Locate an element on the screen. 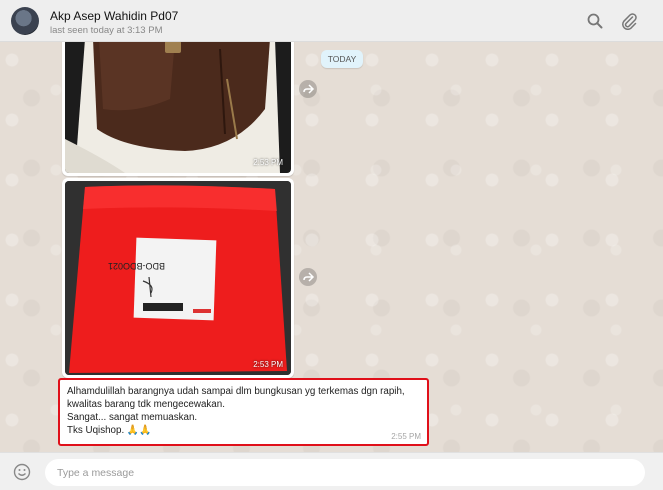 The image size is (663, 490). avatar is located at coordinates (25, 21).